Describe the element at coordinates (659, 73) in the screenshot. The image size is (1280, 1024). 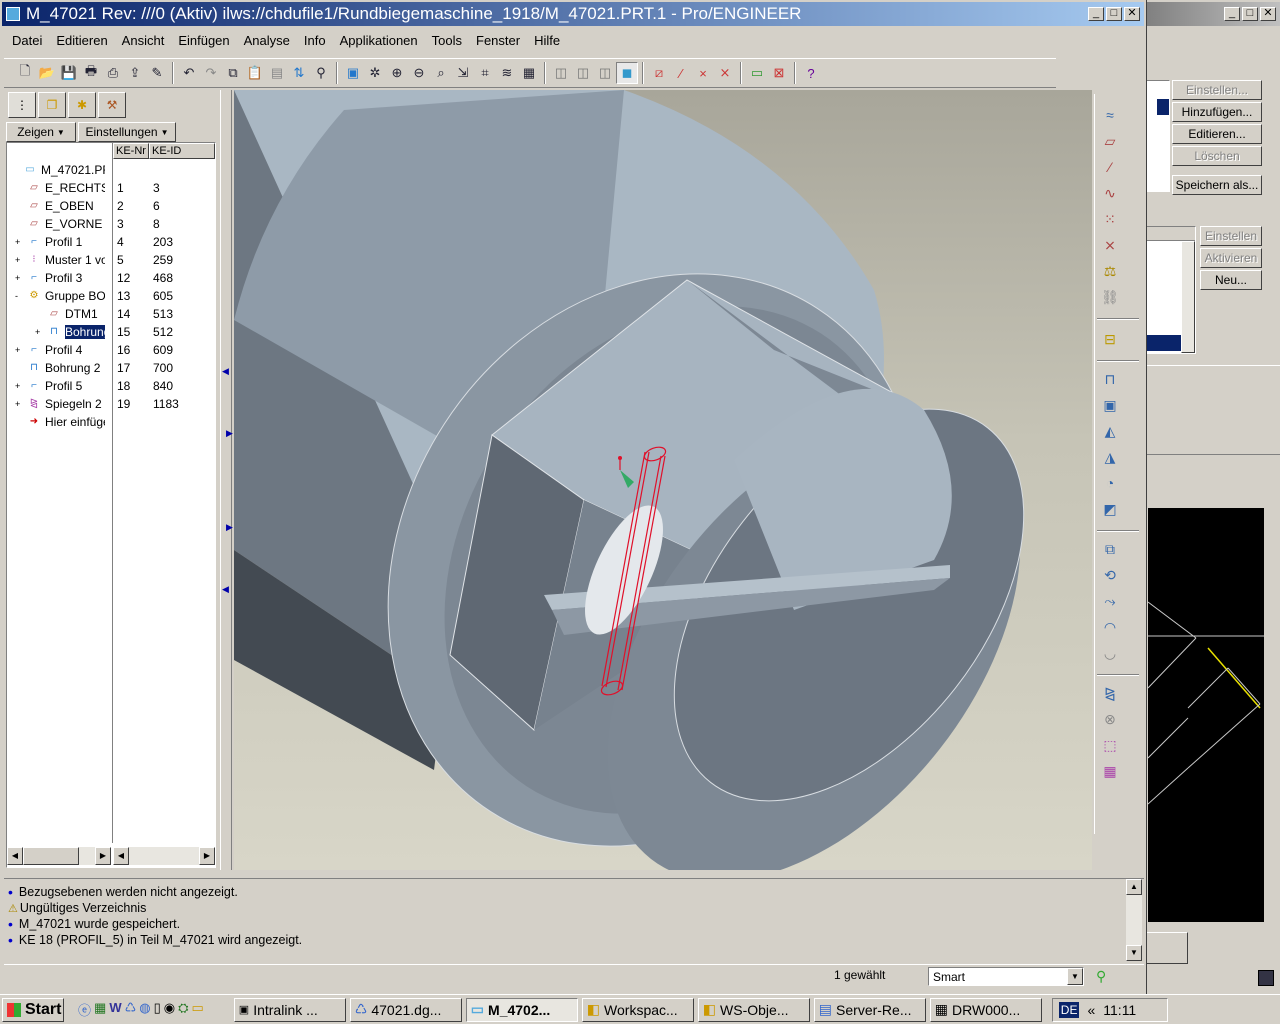
I see `datum-planes-toggle-icon: ⧄` at that location.